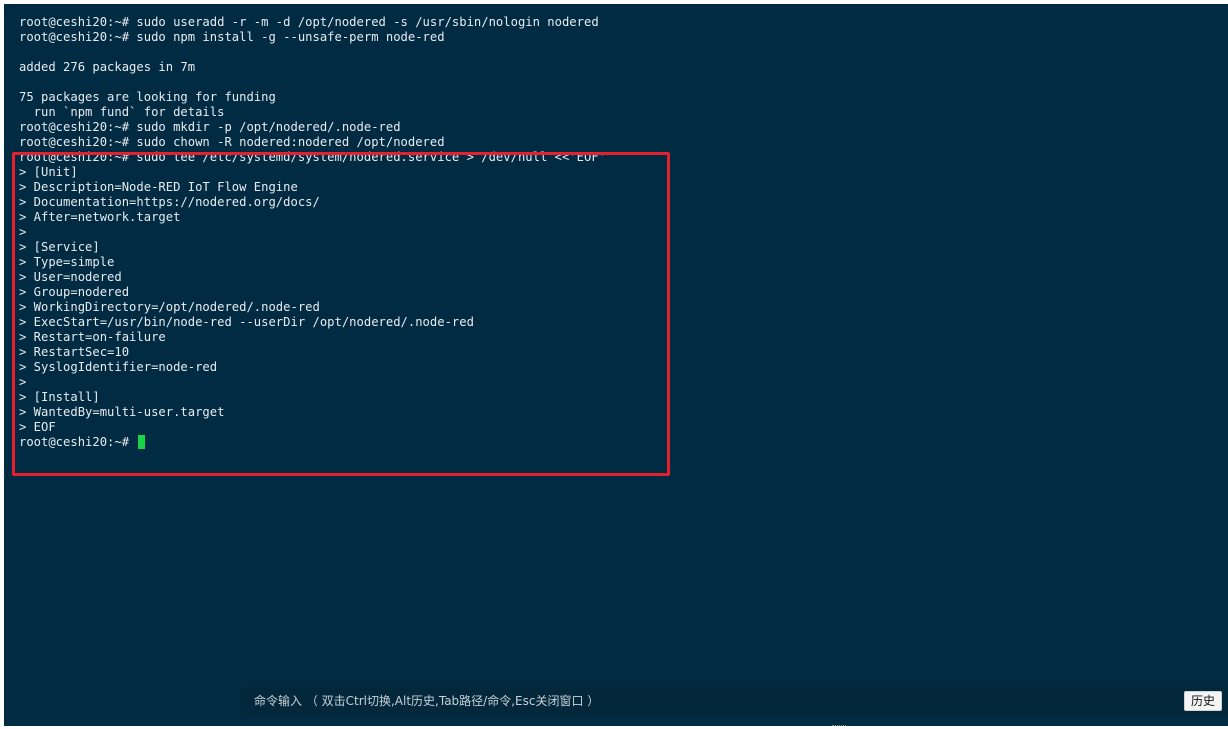 Image resolution: width=1228 pixels, height=729 pixels. What do you see at coordinates (59, 247) in the screenshot?
I see `terminal-line: > [Service]` at bounding box center [59, 247].